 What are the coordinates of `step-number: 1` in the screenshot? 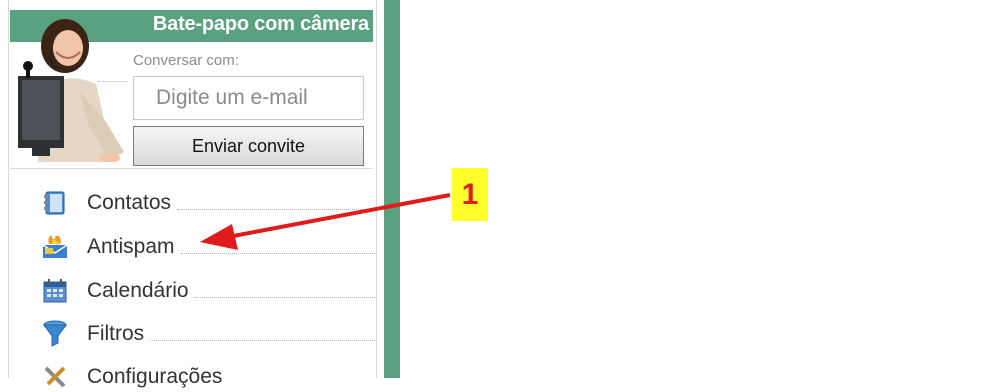 It's located at (470, 194).